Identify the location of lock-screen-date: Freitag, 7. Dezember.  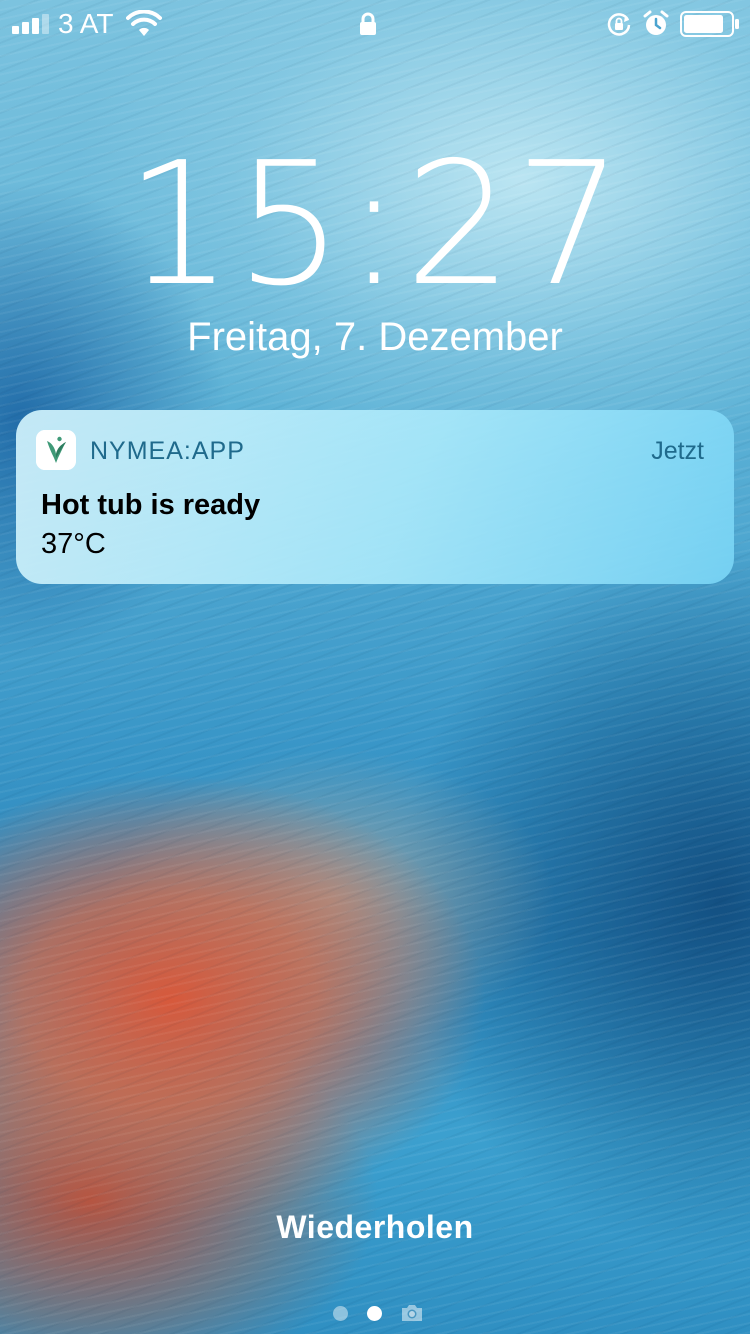
(375, 337).